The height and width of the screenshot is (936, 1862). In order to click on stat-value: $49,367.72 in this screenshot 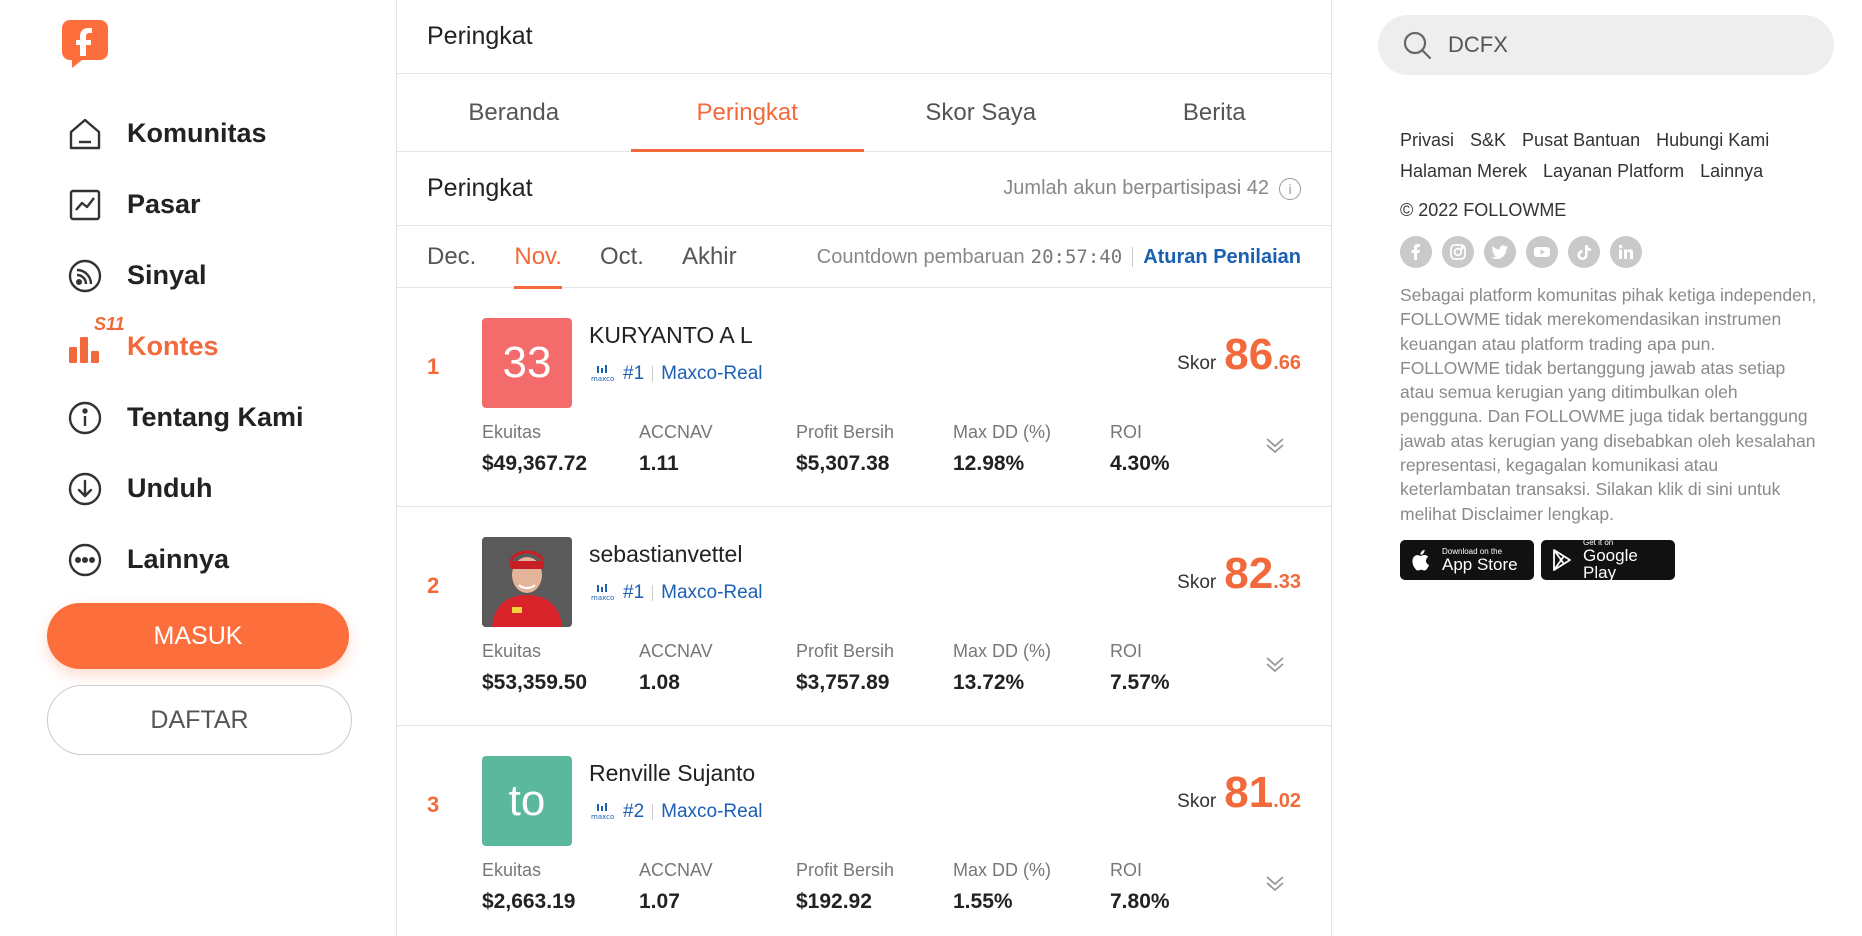, I will do `click(535, 463)`.